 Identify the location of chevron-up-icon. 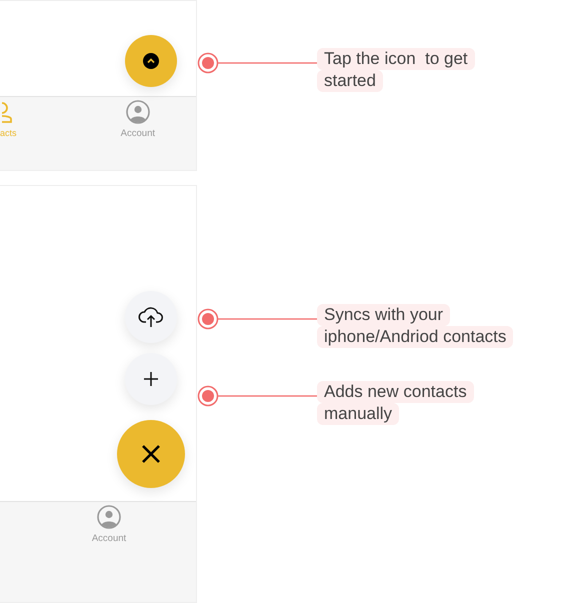
(151, 61).